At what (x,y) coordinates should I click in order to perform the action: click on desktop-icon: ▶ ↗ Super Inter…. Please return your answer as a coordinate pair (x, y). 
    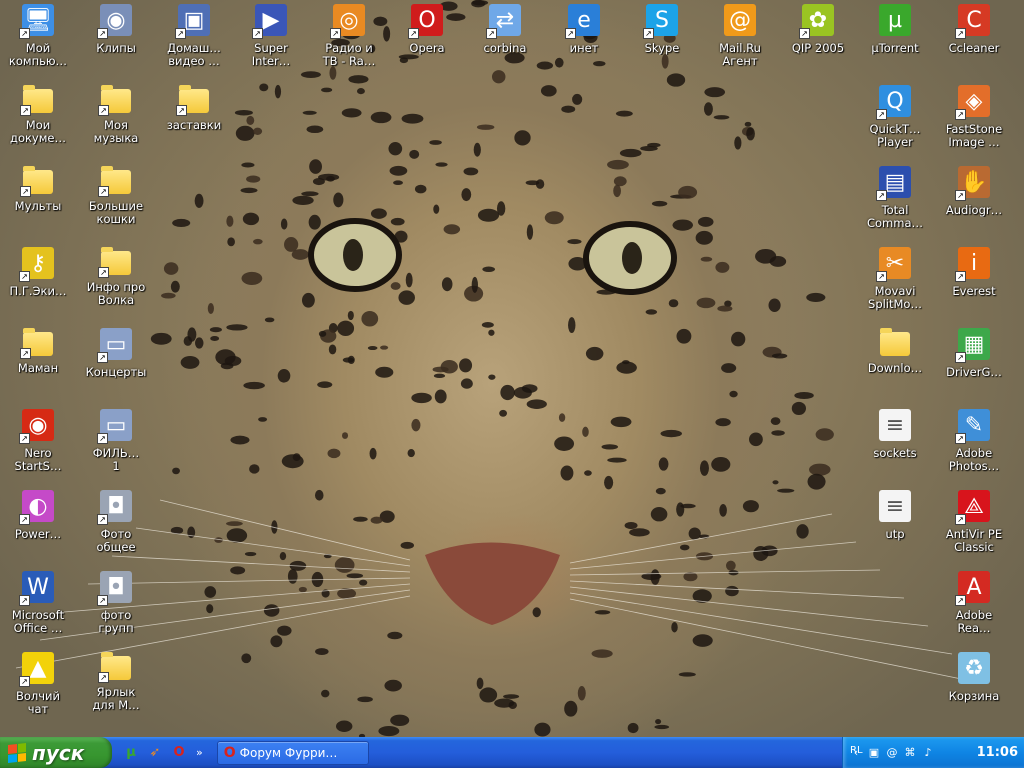
    Looking at the image, I should click on (271, 42).